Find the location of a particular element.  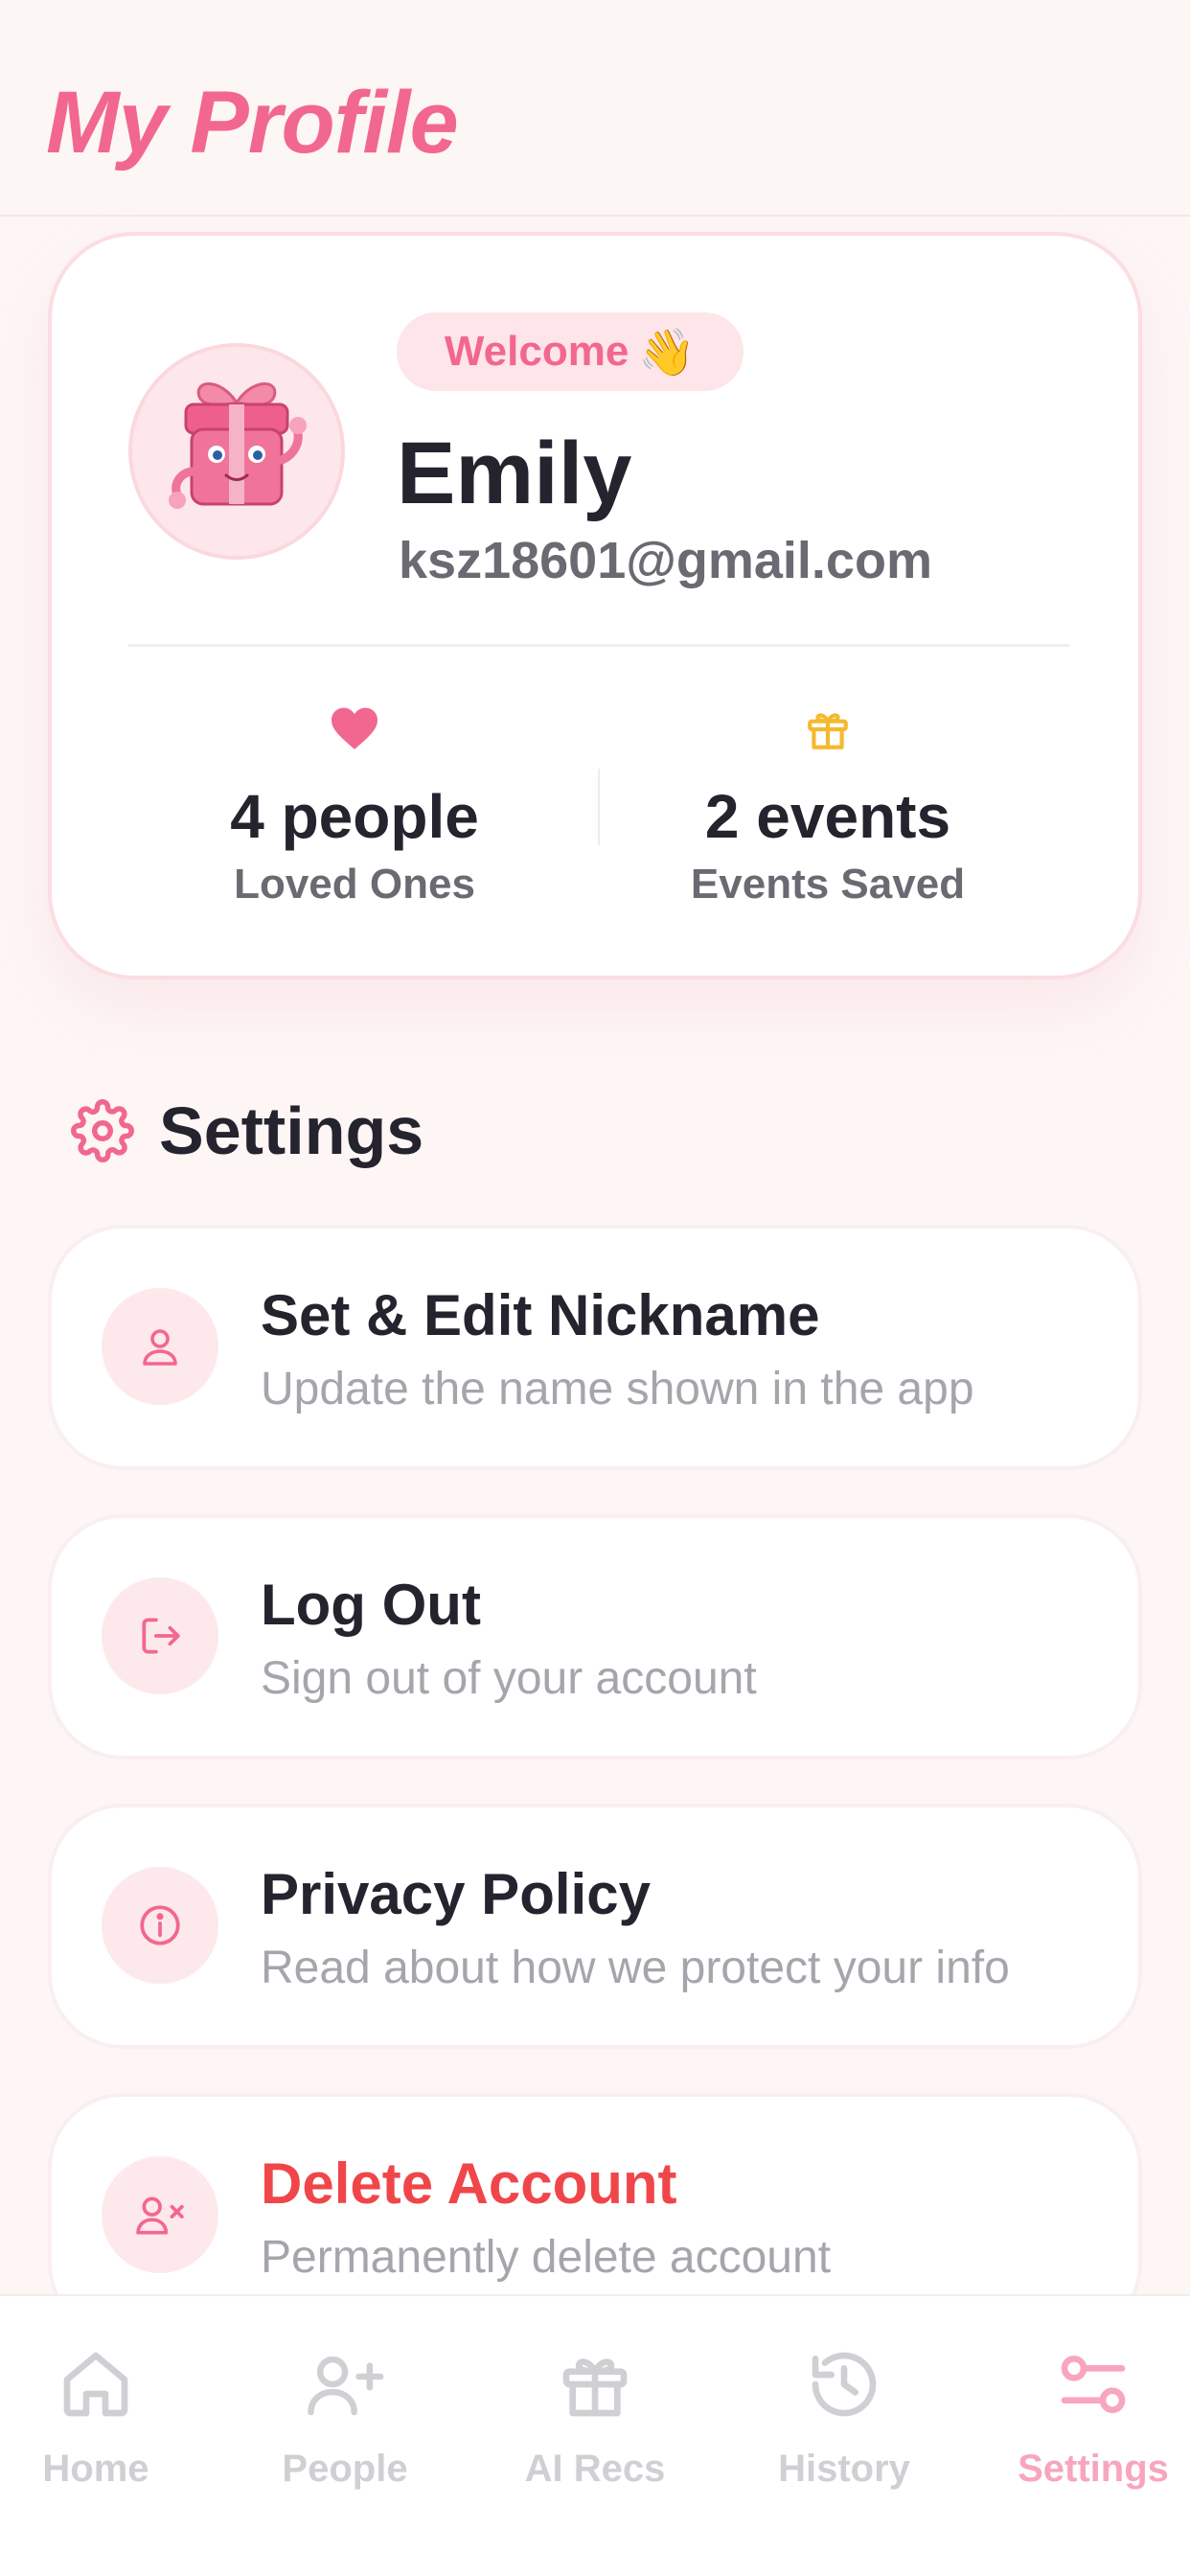

card-divider is located at coordinates (599, 645).